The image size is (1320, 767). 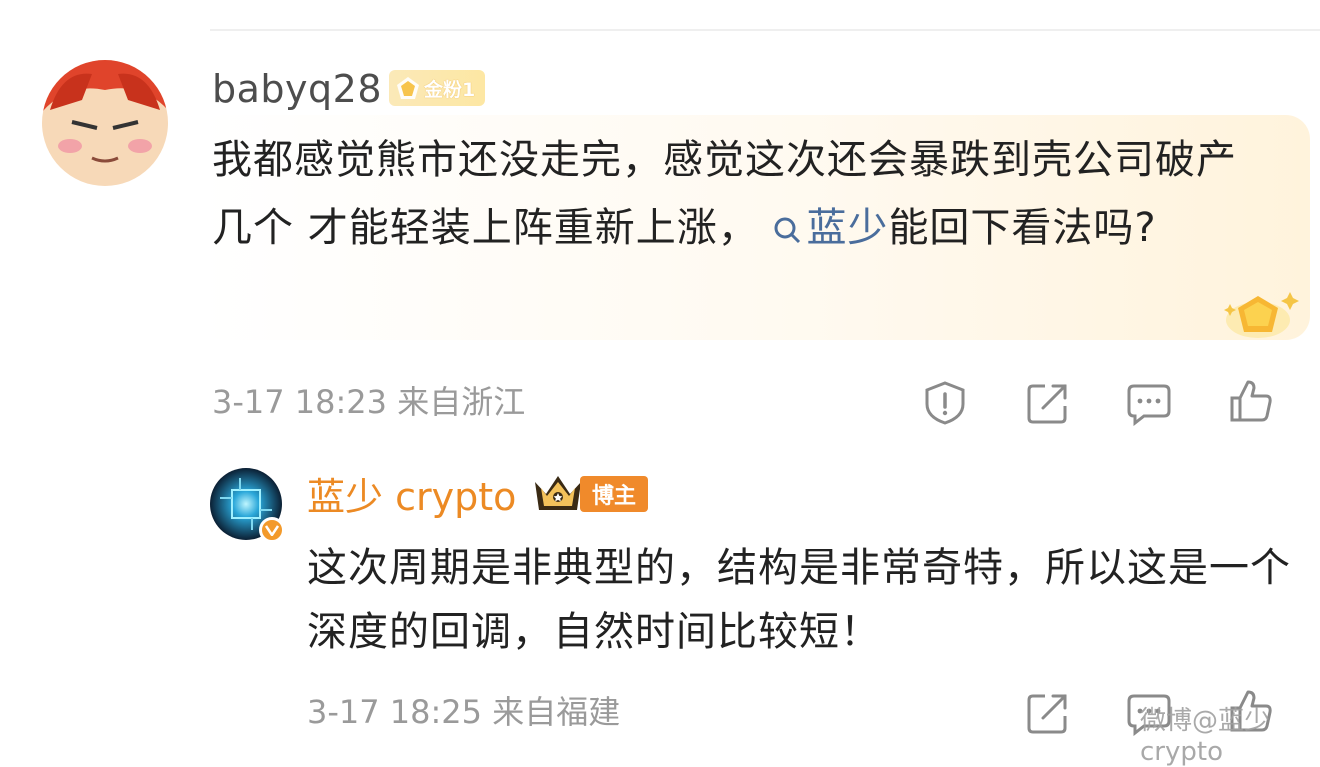 I want to click on top-divider, so click(x=765, y=30).